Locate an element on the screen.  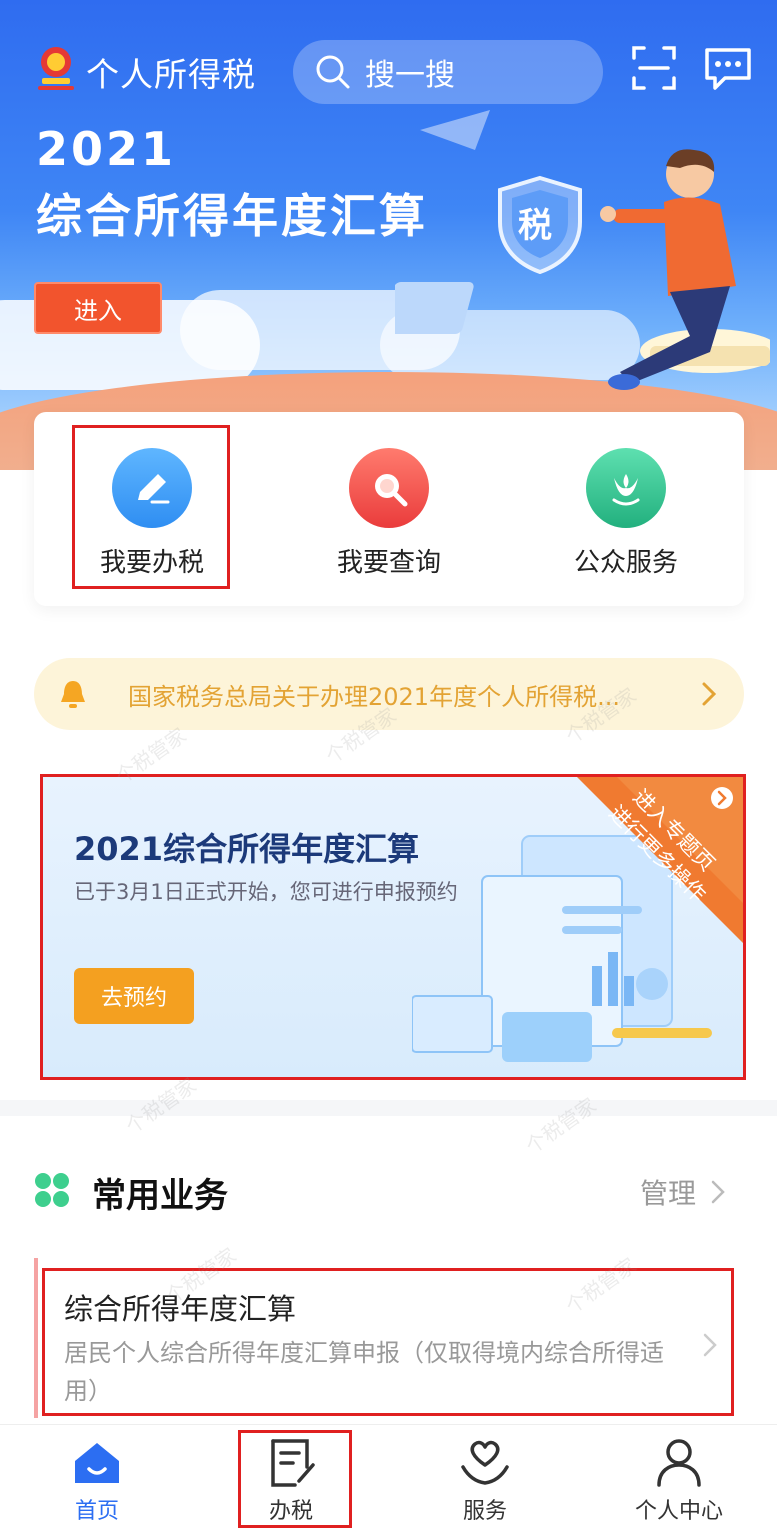
bottom-nav: 首页 办税 服务 个人中心 is located at coordinates (388, 1477).